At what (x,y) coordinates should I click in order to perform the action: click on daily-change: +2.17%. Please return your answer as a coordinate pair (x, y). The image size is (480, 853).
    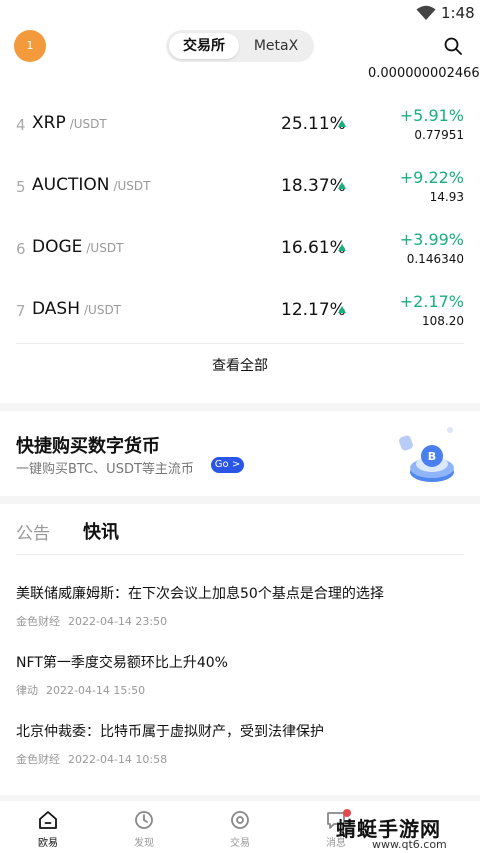
    Looking at the image, I should click on (431, 301).